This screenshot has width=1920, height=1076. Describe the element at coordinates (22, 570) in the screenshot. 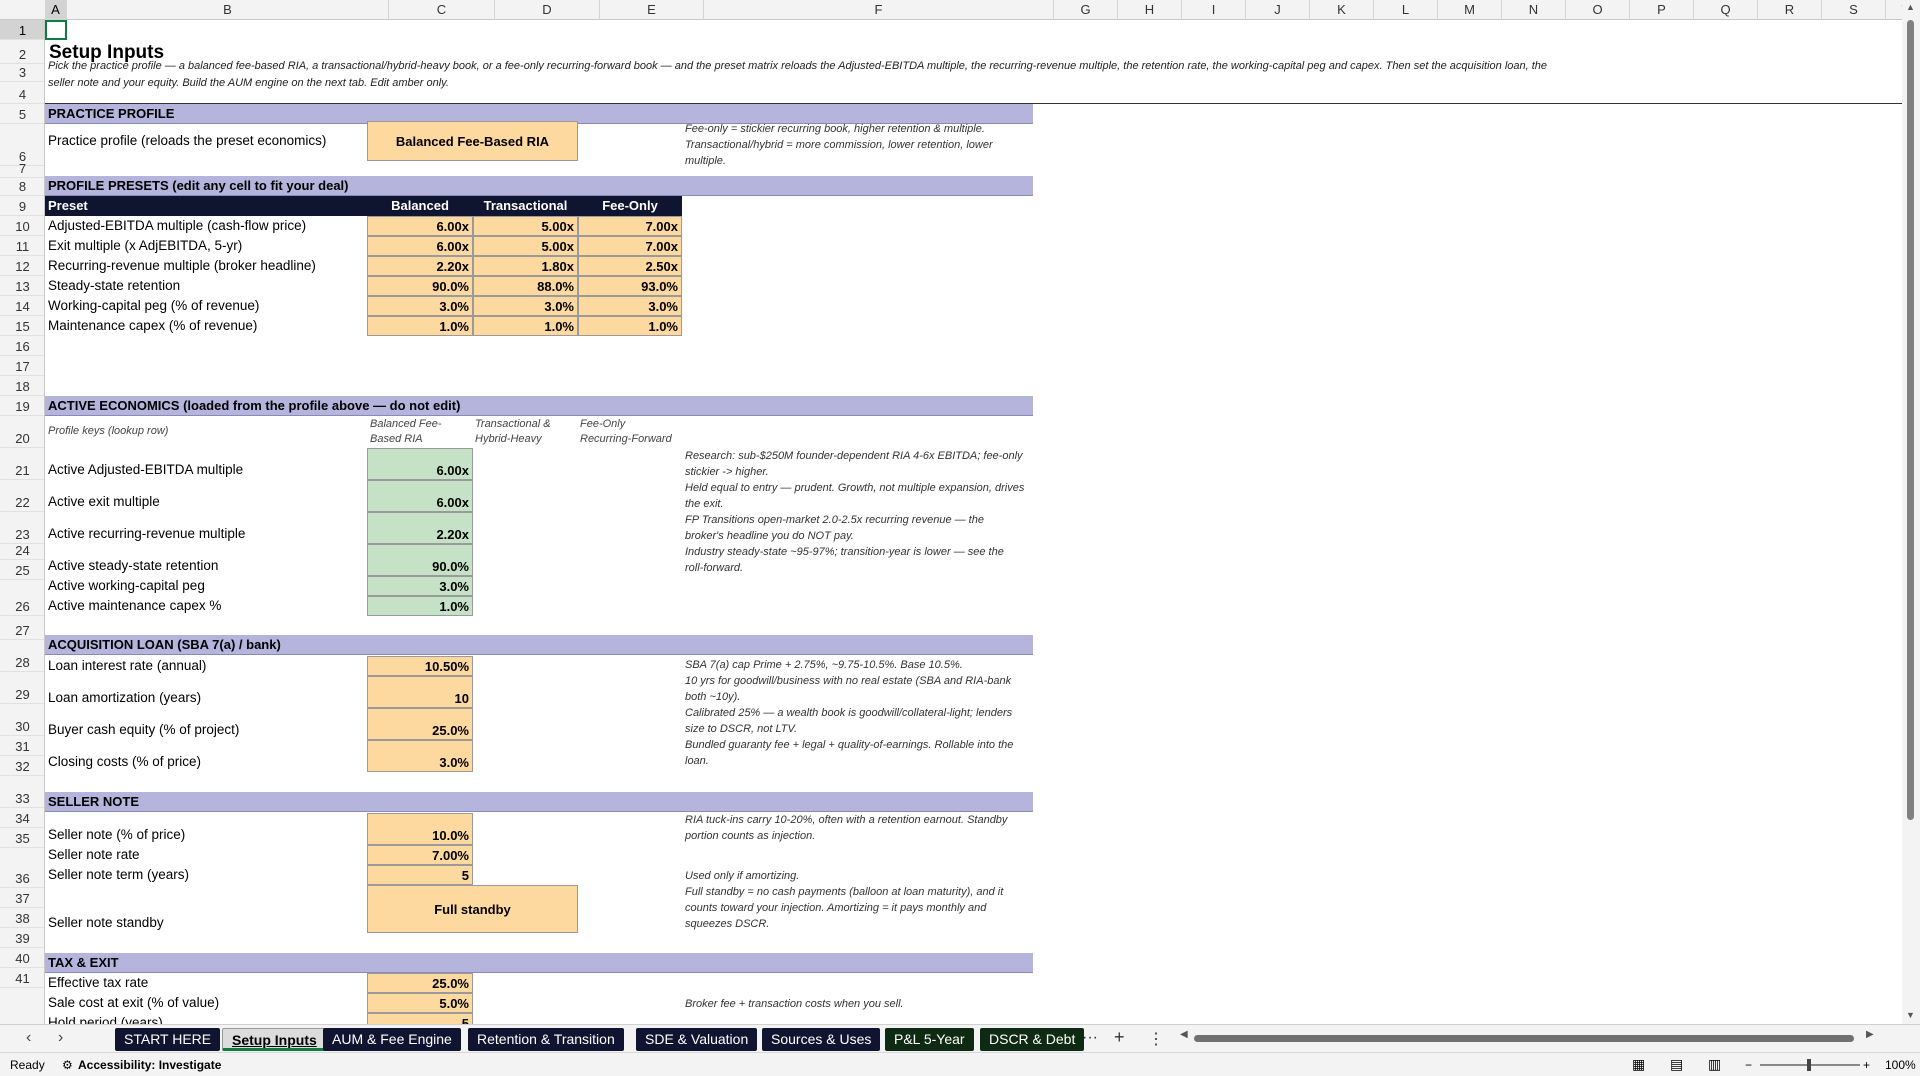

I see `row-header-25: 25` at that location.